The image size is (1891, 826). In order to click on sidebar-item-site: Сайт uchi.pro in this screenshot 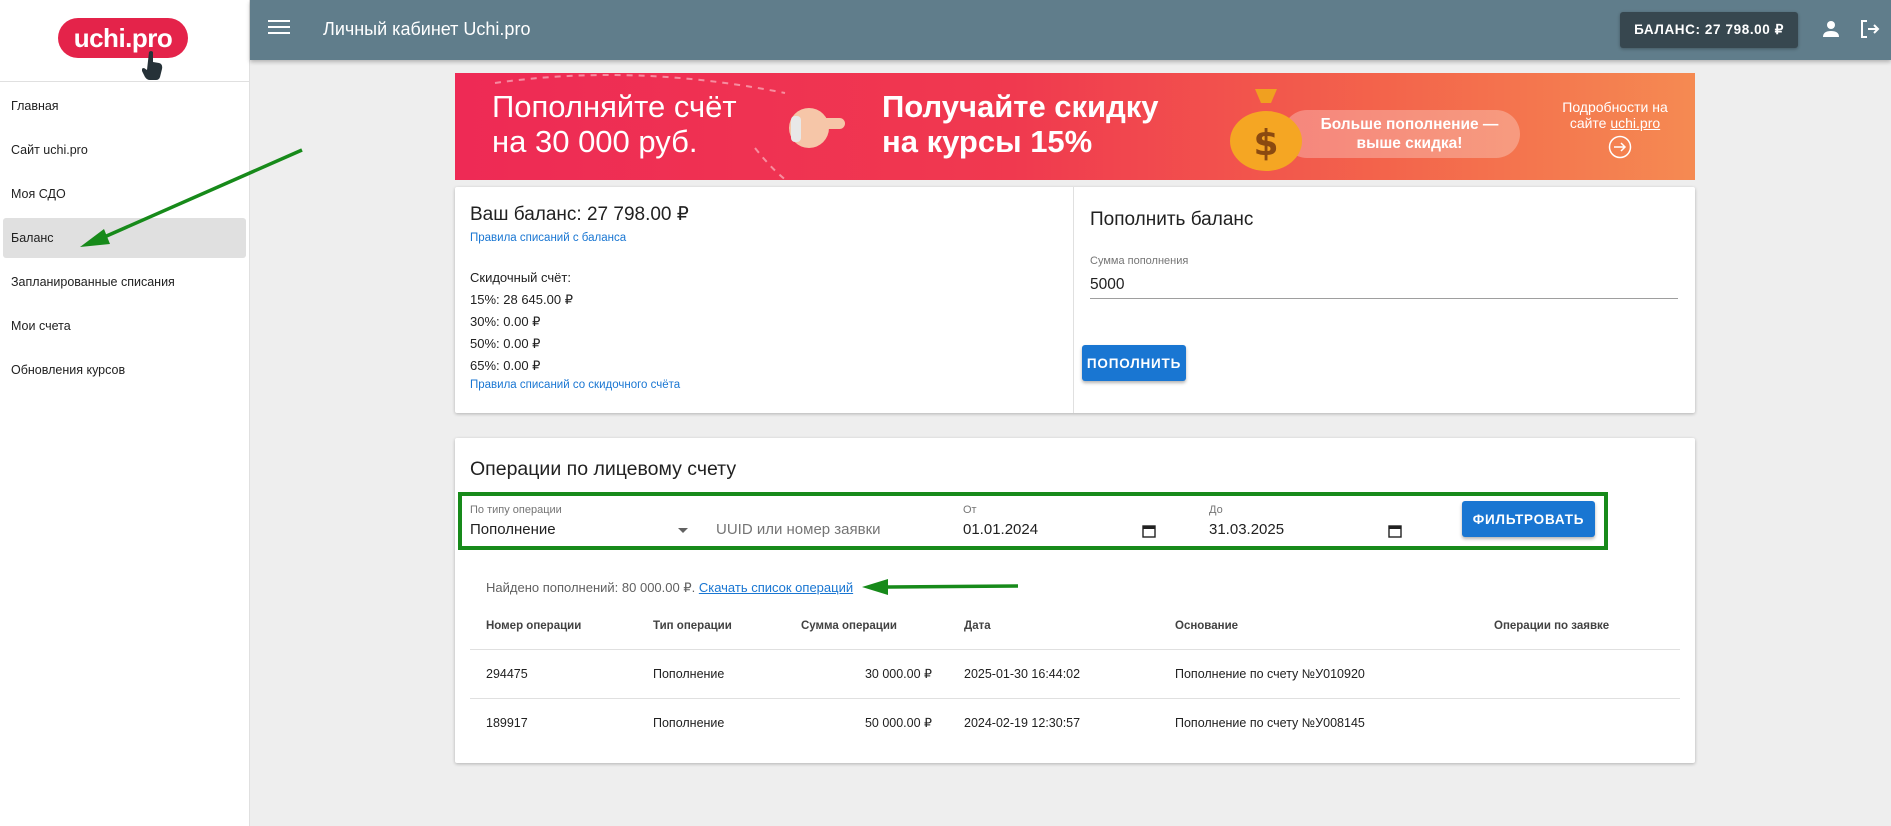, I will do `click(124, 150)`.